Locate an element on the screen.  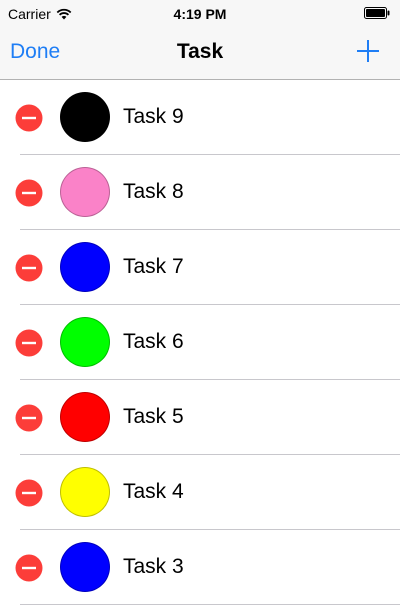
add-icon is located at coordinates (368, 51).